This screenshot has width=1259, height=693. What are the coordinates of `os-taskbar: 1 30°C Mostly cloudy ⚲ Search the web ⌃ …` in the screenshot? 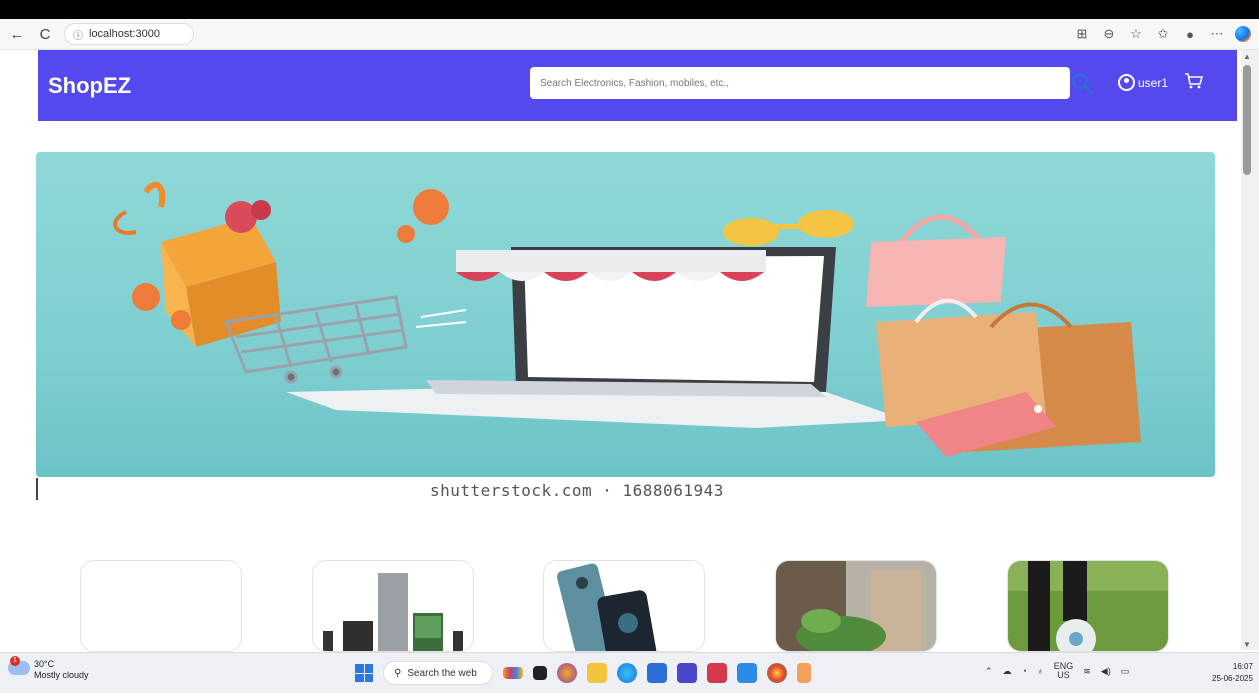 It's located at (629, 672).